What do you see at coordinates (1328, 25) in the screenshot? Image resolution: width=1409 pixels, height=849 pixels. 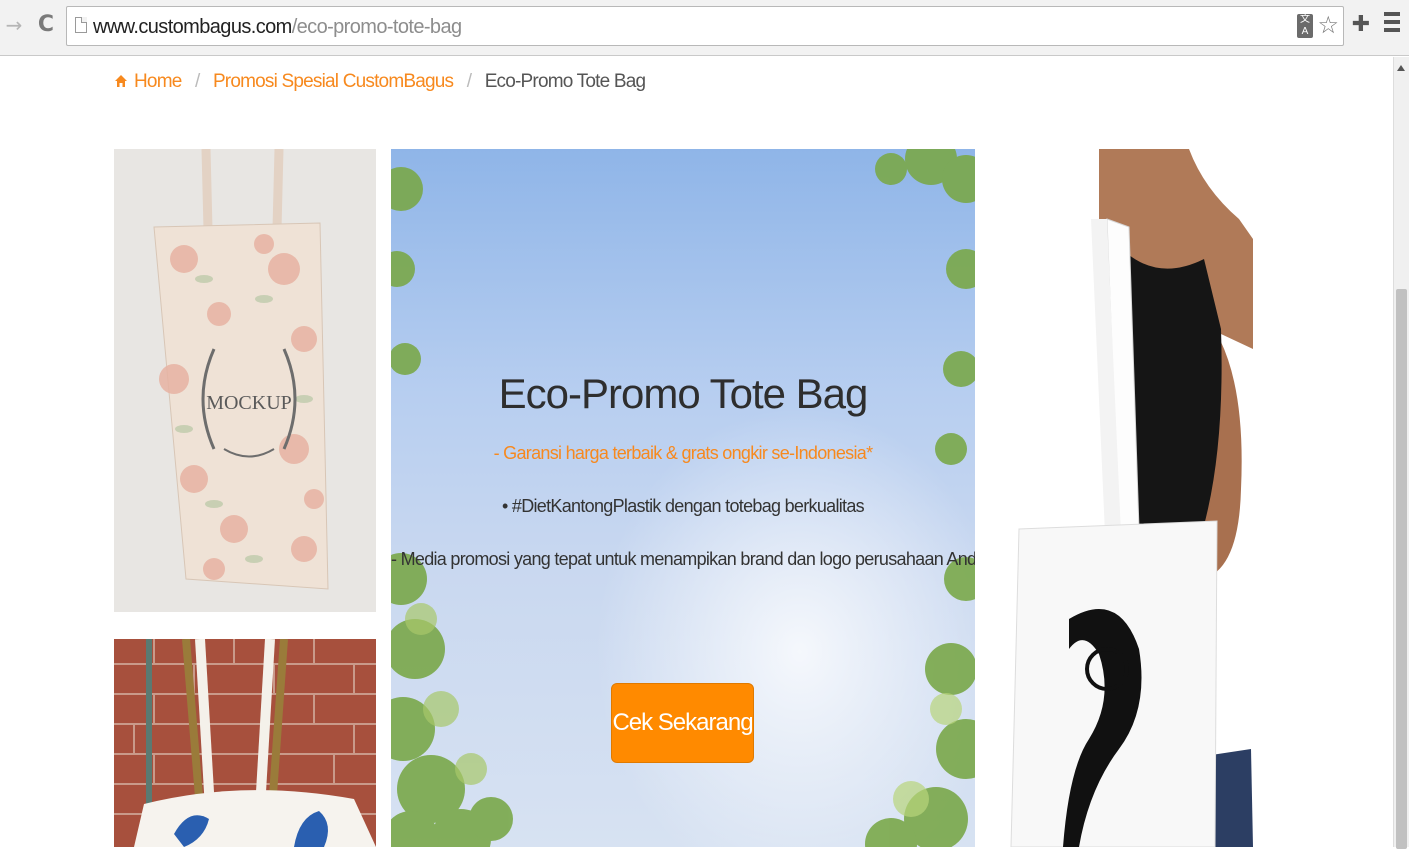 I see `star-icon: ☆` at bounding box center [1328, 25].